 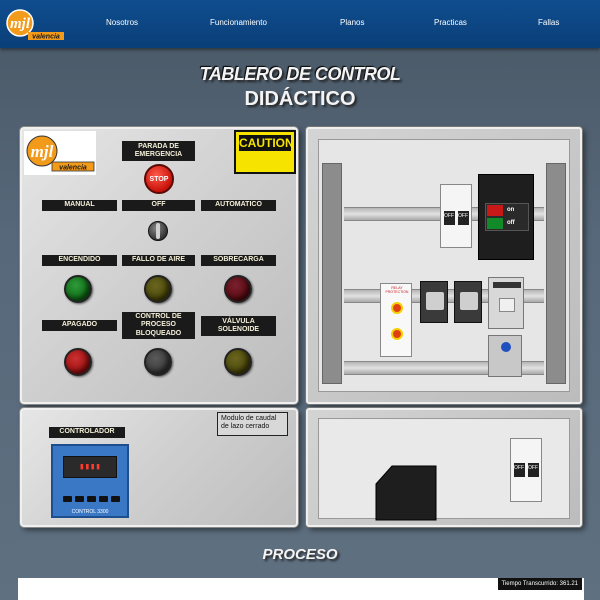 What do you see at coordinates (158, 231) in the screenshot?
I see `mode-selector-switch` at bounding box center [158, 231].